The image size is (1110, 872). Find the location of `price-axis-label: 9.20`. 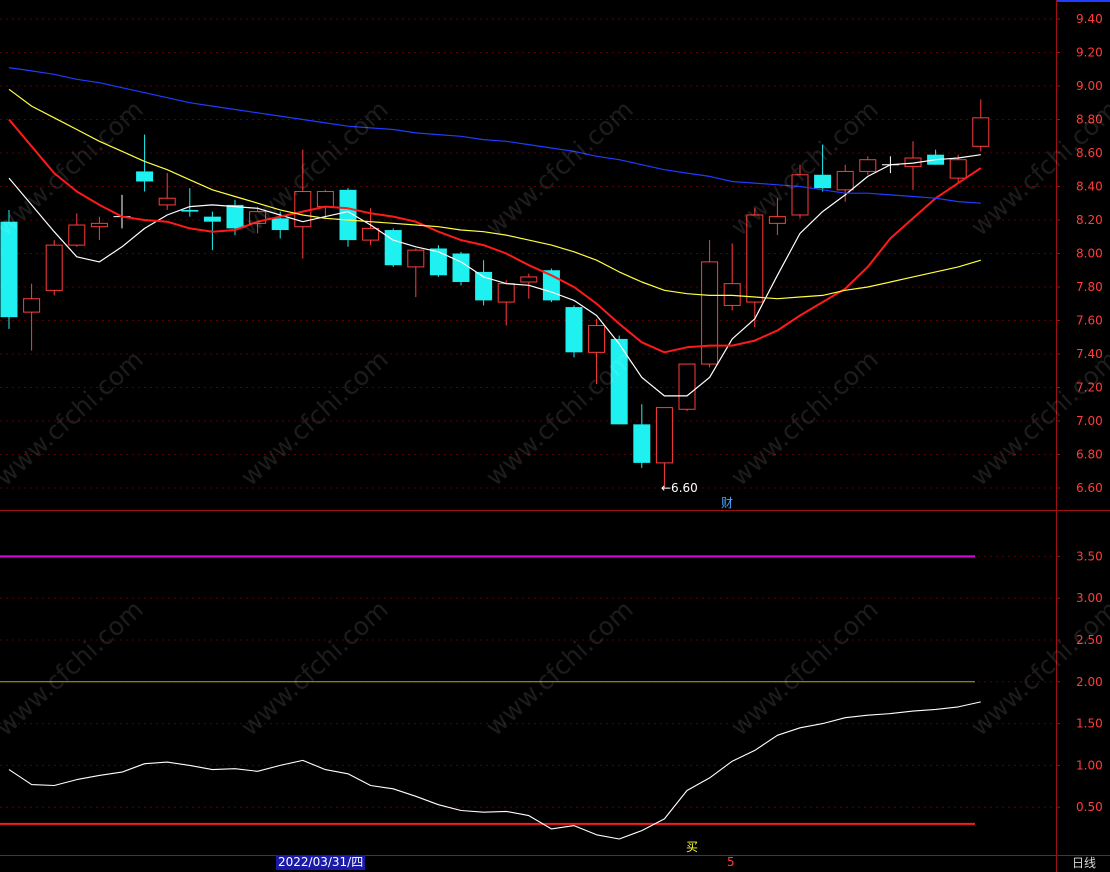

price-axis-label: 9.20 is located at coordinates (1089, 53).